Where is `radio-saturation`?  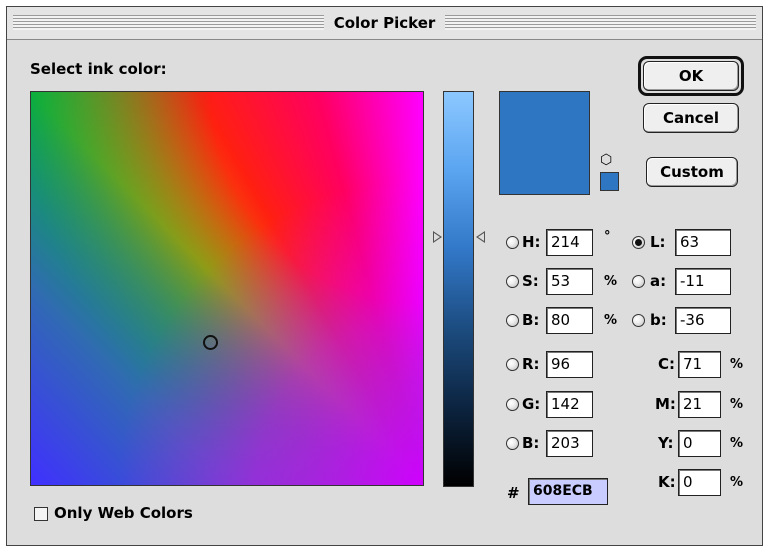
radio-saturation is located at coordinates (512, 281).